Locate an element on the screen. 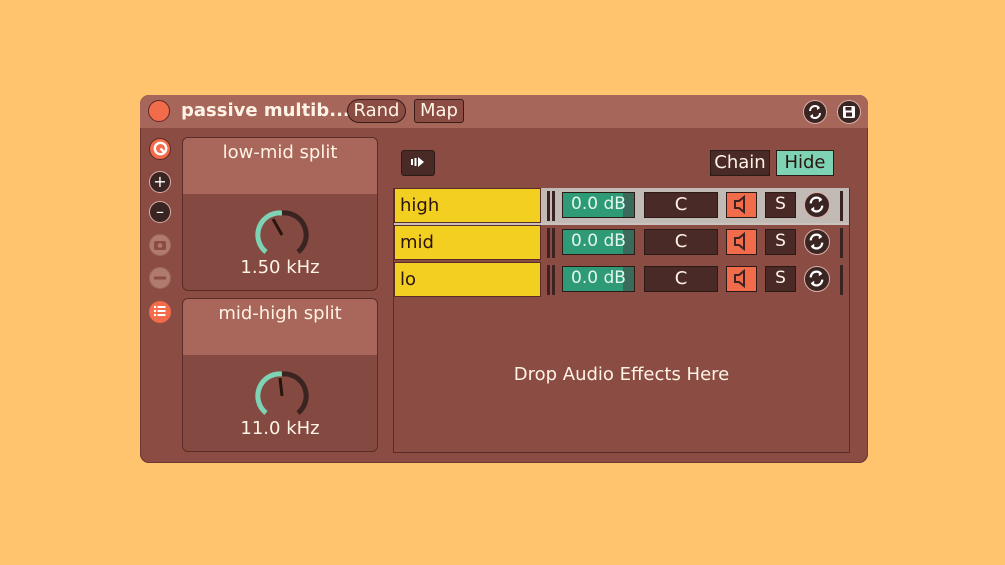  chain-name: lo is located at coordinates (467, 279).